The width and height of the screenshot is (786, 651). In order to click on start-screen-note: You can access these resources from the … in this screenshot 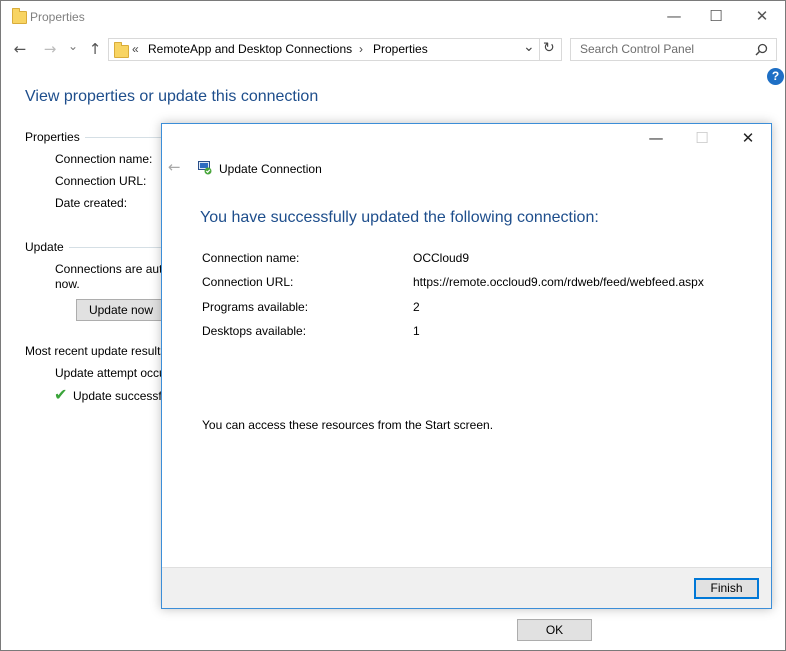, I will do `click(348, 425)`.